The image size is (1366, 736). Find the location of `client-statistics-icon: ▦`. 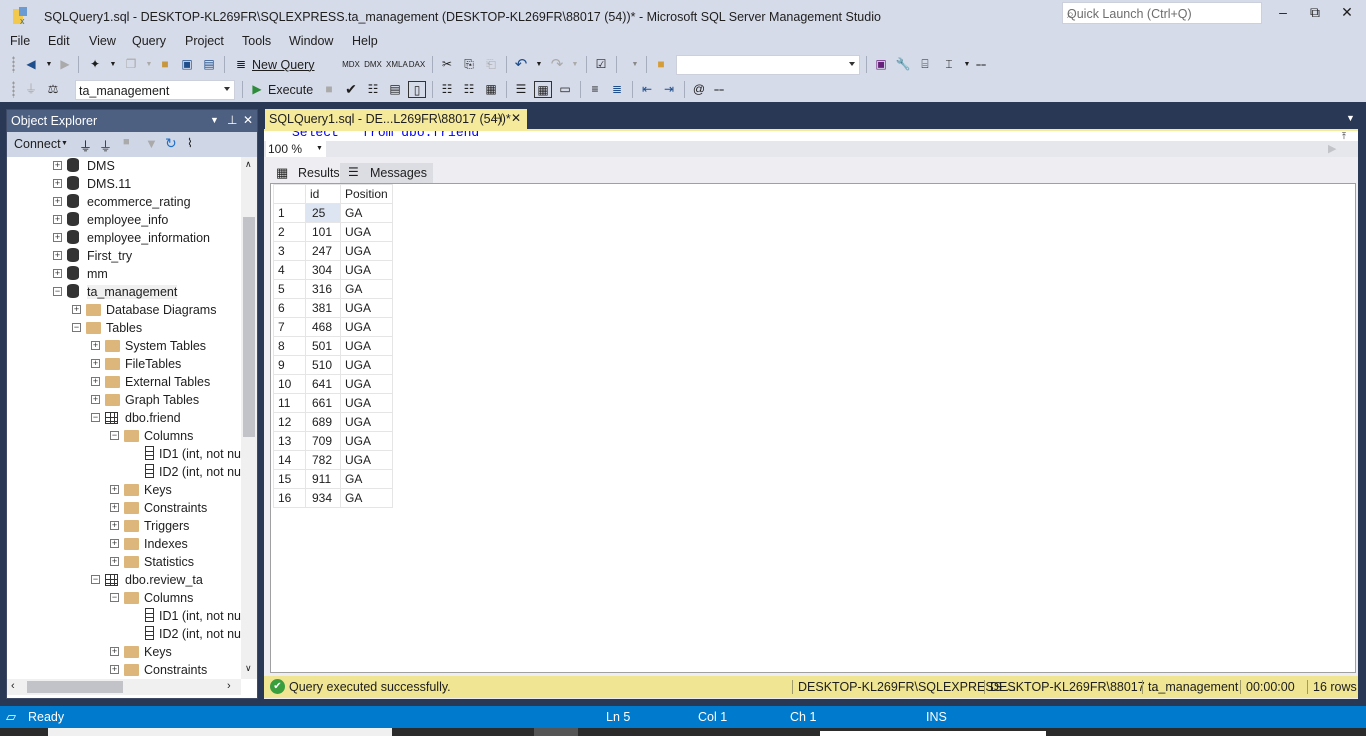

client-statistics-icon: ▦ is located at coordinates (491, 89).